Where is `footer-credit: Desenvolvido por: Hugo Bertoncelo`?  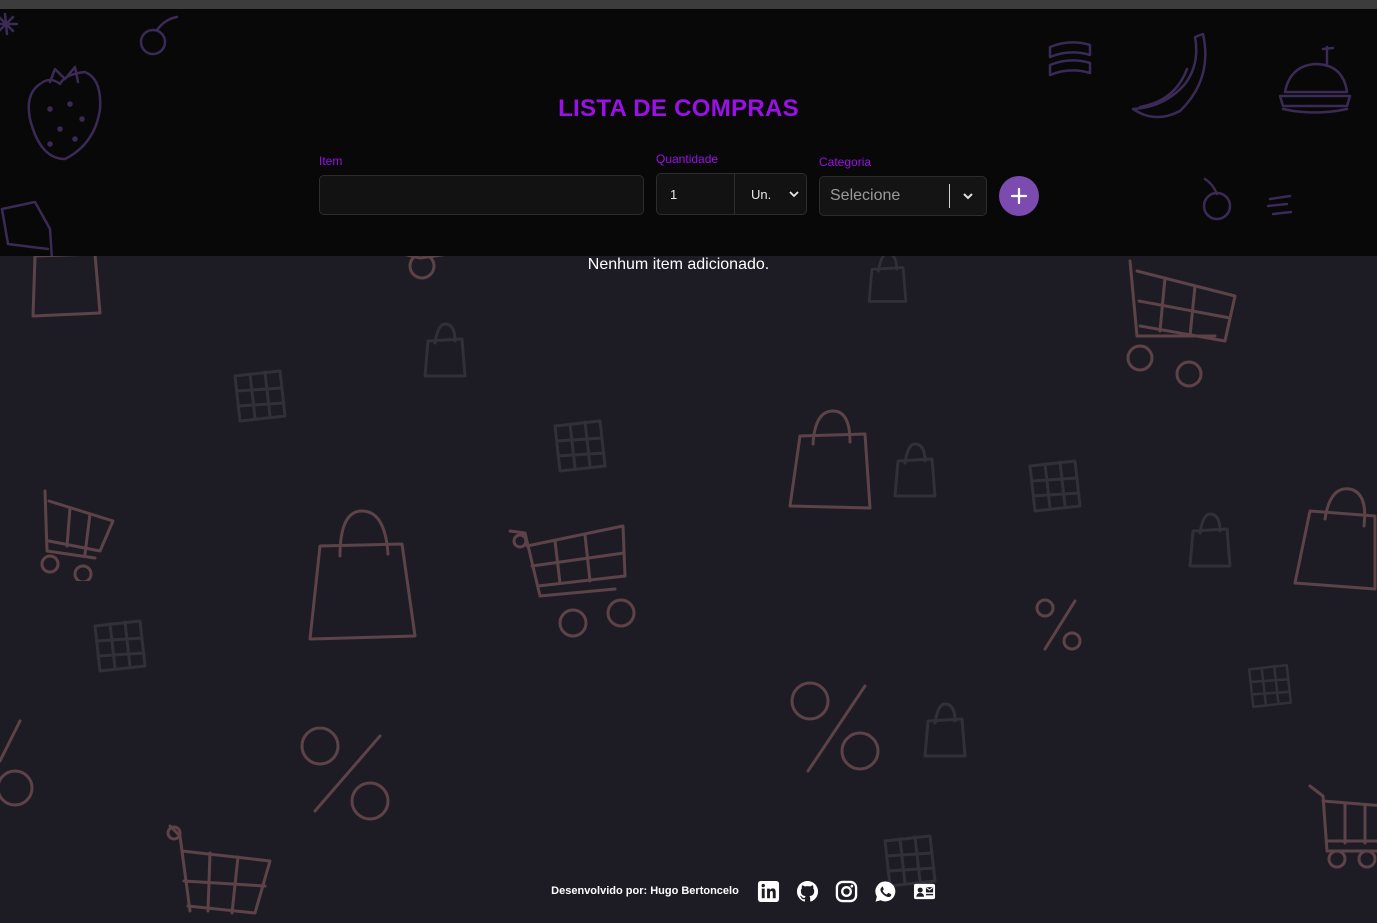 footer-credit: Desenvolvido por: Hugo Bertoncelo is located at coordinates (645, 891).